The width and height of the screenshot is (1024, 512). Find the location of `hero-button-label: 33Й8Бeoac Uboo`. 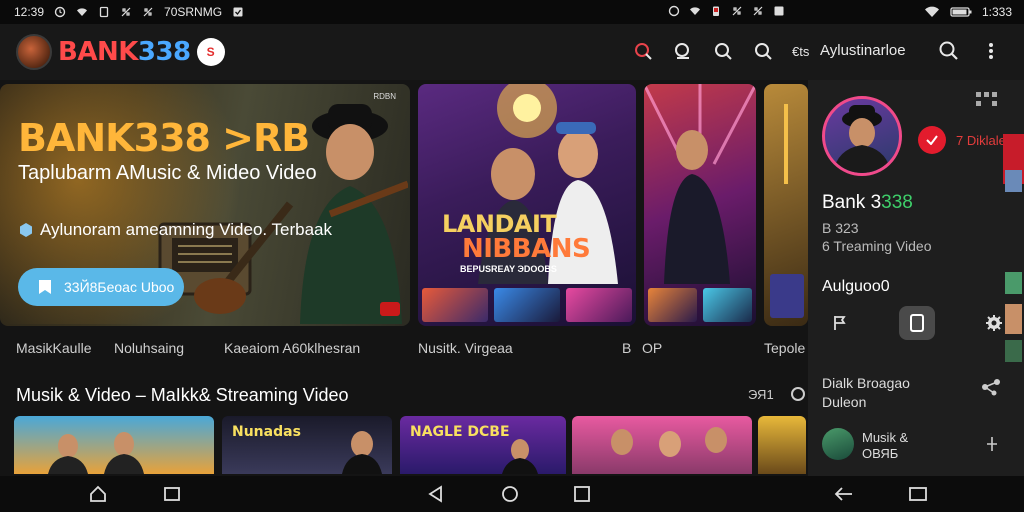

hero-button-label: 33Й8Бeoac Uboo is located at coordinates (119, 287).